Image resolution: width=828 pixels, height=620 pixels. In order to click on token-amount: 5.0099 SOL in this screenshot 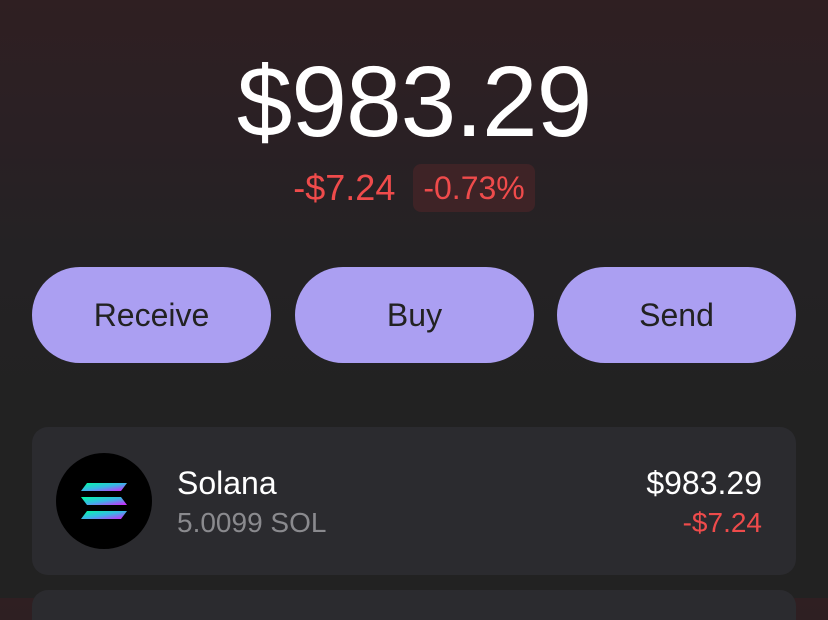, I will do `click(252, 522)`.